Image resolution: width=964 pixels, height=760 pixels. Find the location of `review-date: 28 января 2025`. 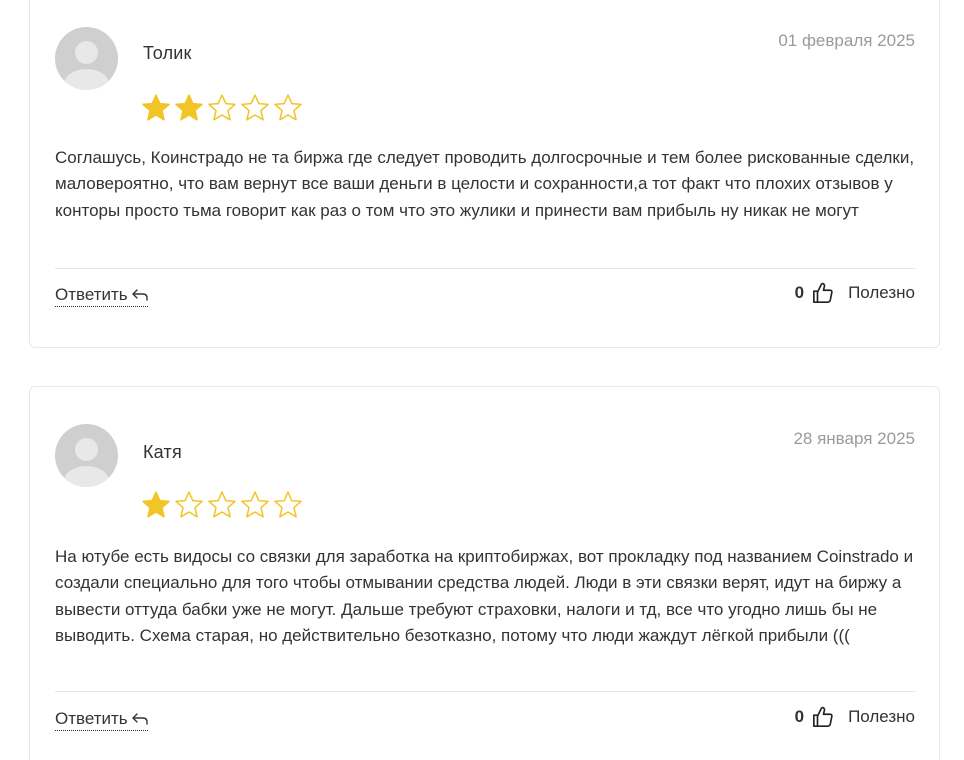

review-date: 28 января 2025 is located at coordinates (854, 438).